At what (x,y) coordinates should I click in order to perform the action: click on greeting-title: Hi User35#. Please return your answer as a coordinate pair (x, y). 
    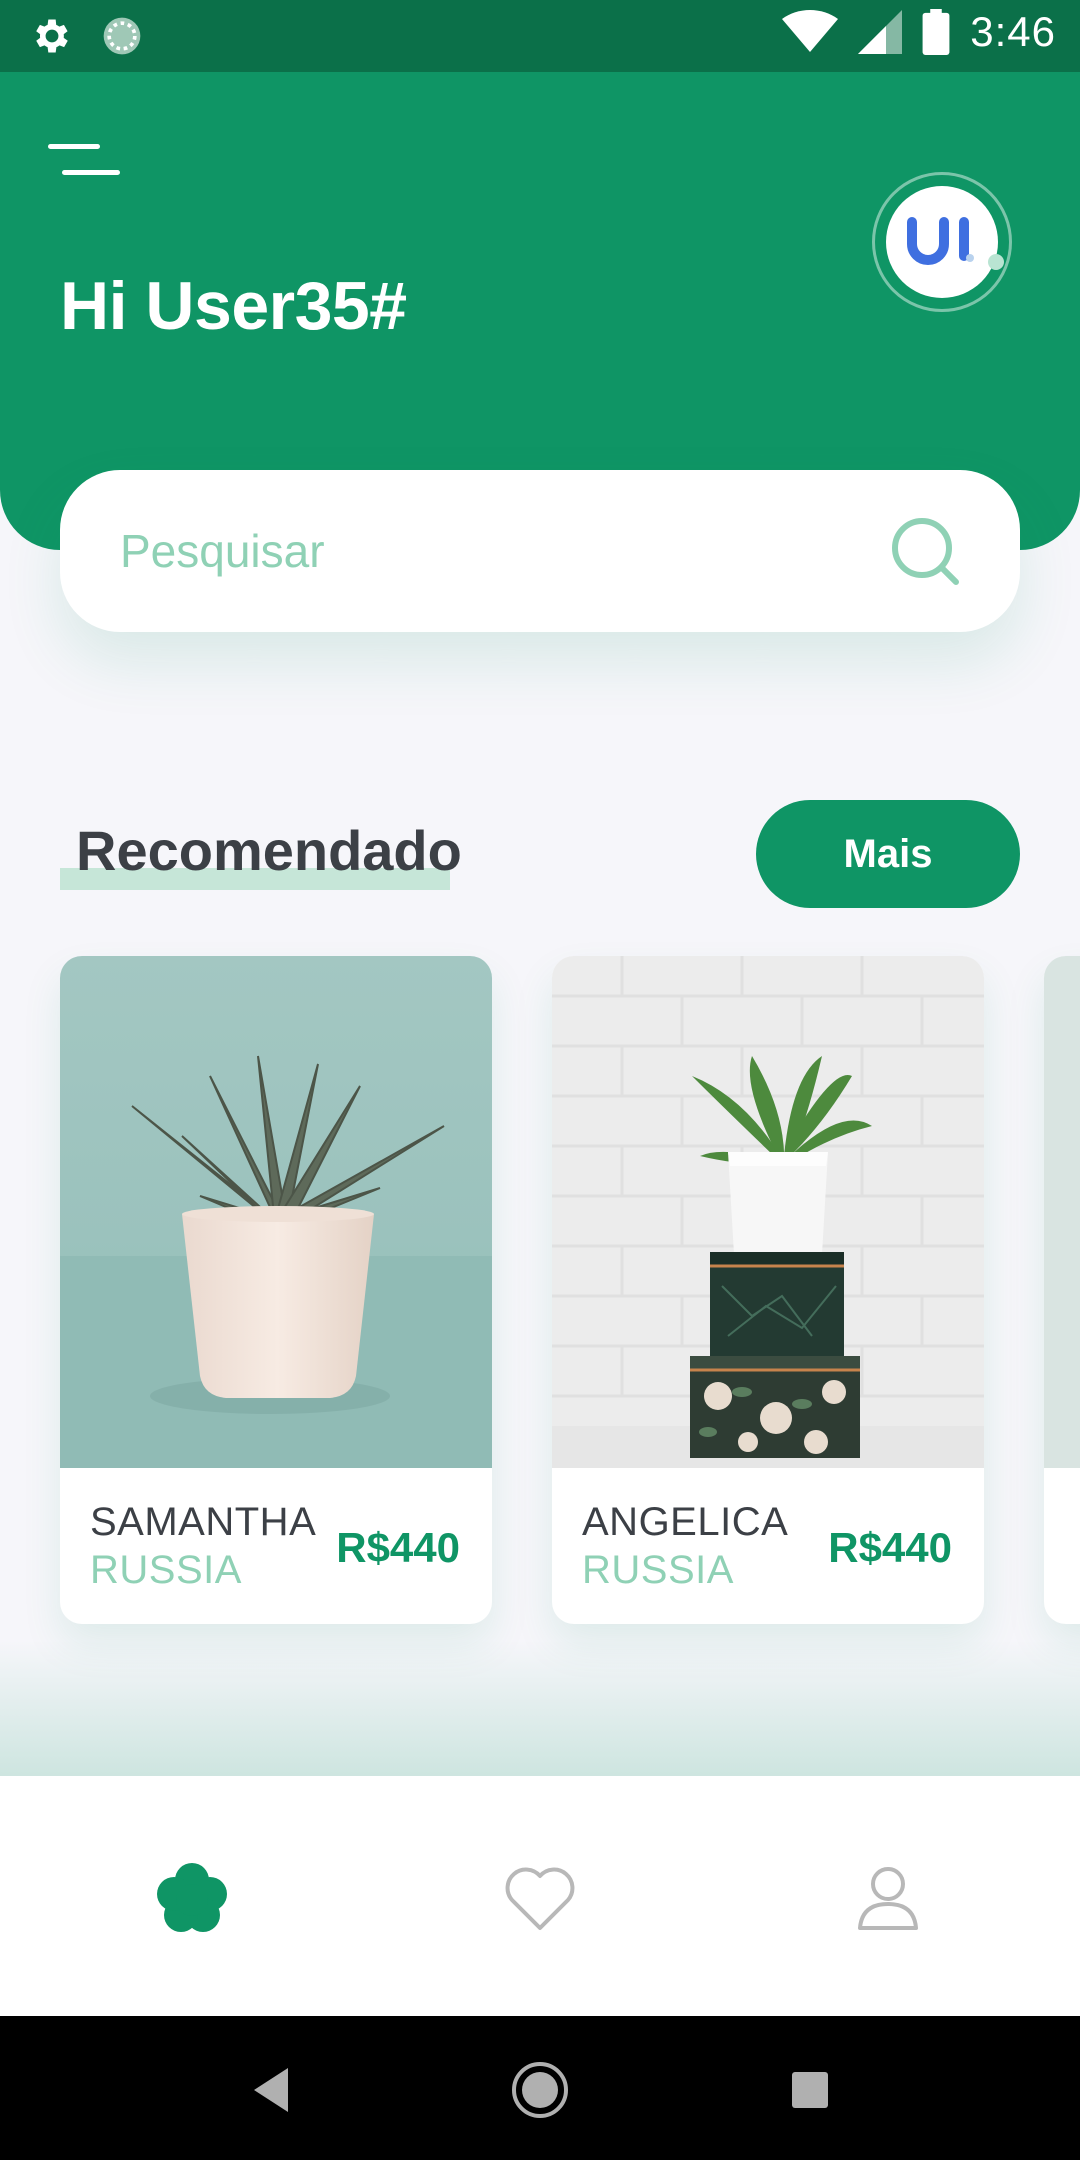
    Looking at the image, I should click on (233, 306).